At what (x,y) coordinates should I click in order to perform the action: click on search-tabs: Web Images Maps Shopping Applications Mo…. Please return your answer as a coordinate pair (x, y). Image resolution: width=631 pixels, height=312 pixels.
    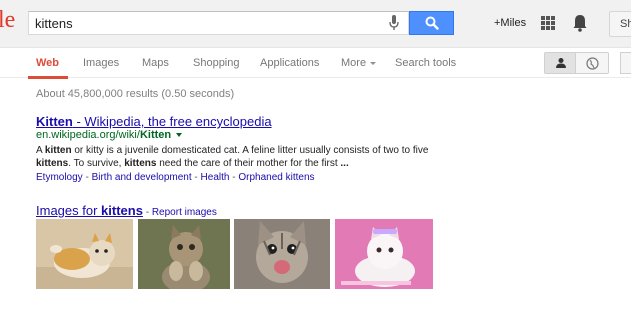
    Looking at the image, I should click on (315, 63).